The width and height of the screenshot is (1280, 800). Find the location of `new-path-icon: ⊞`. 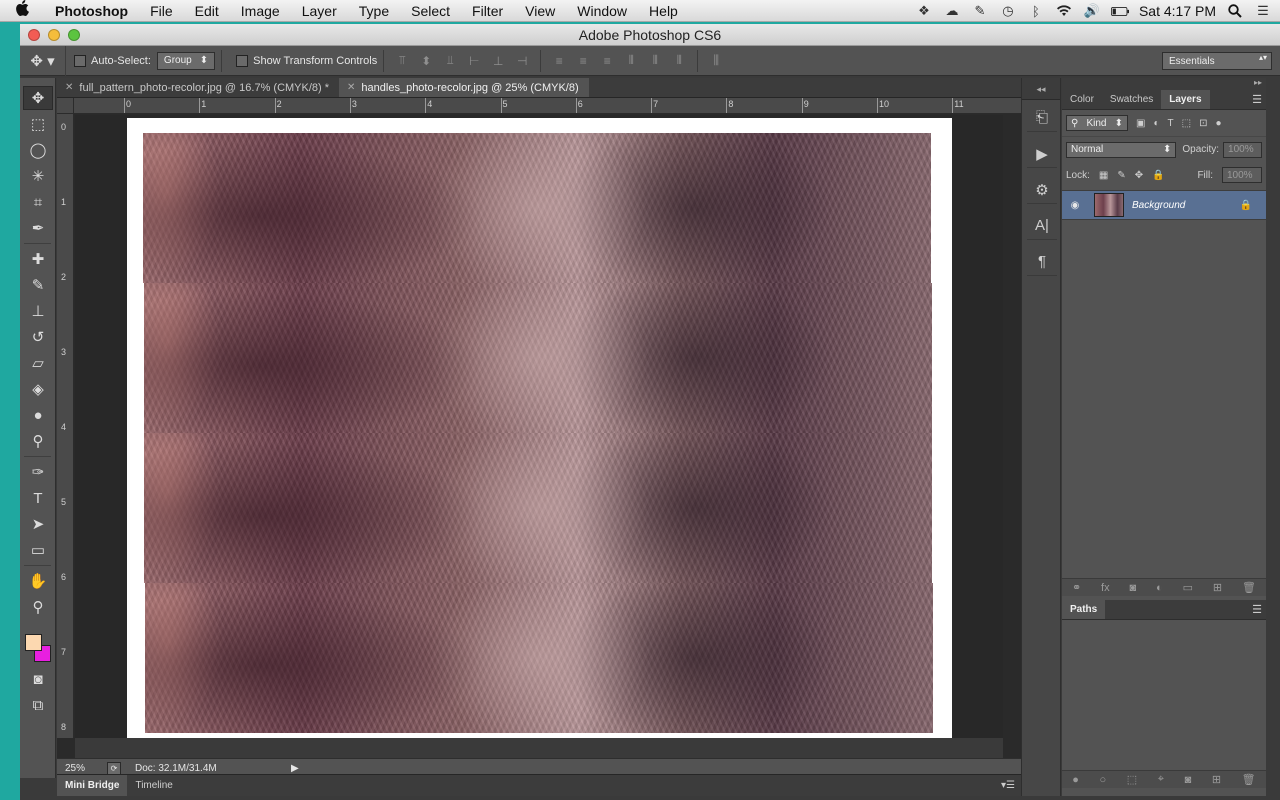

new-path-icon: ⊞ is located at coordinates (1216, 779).